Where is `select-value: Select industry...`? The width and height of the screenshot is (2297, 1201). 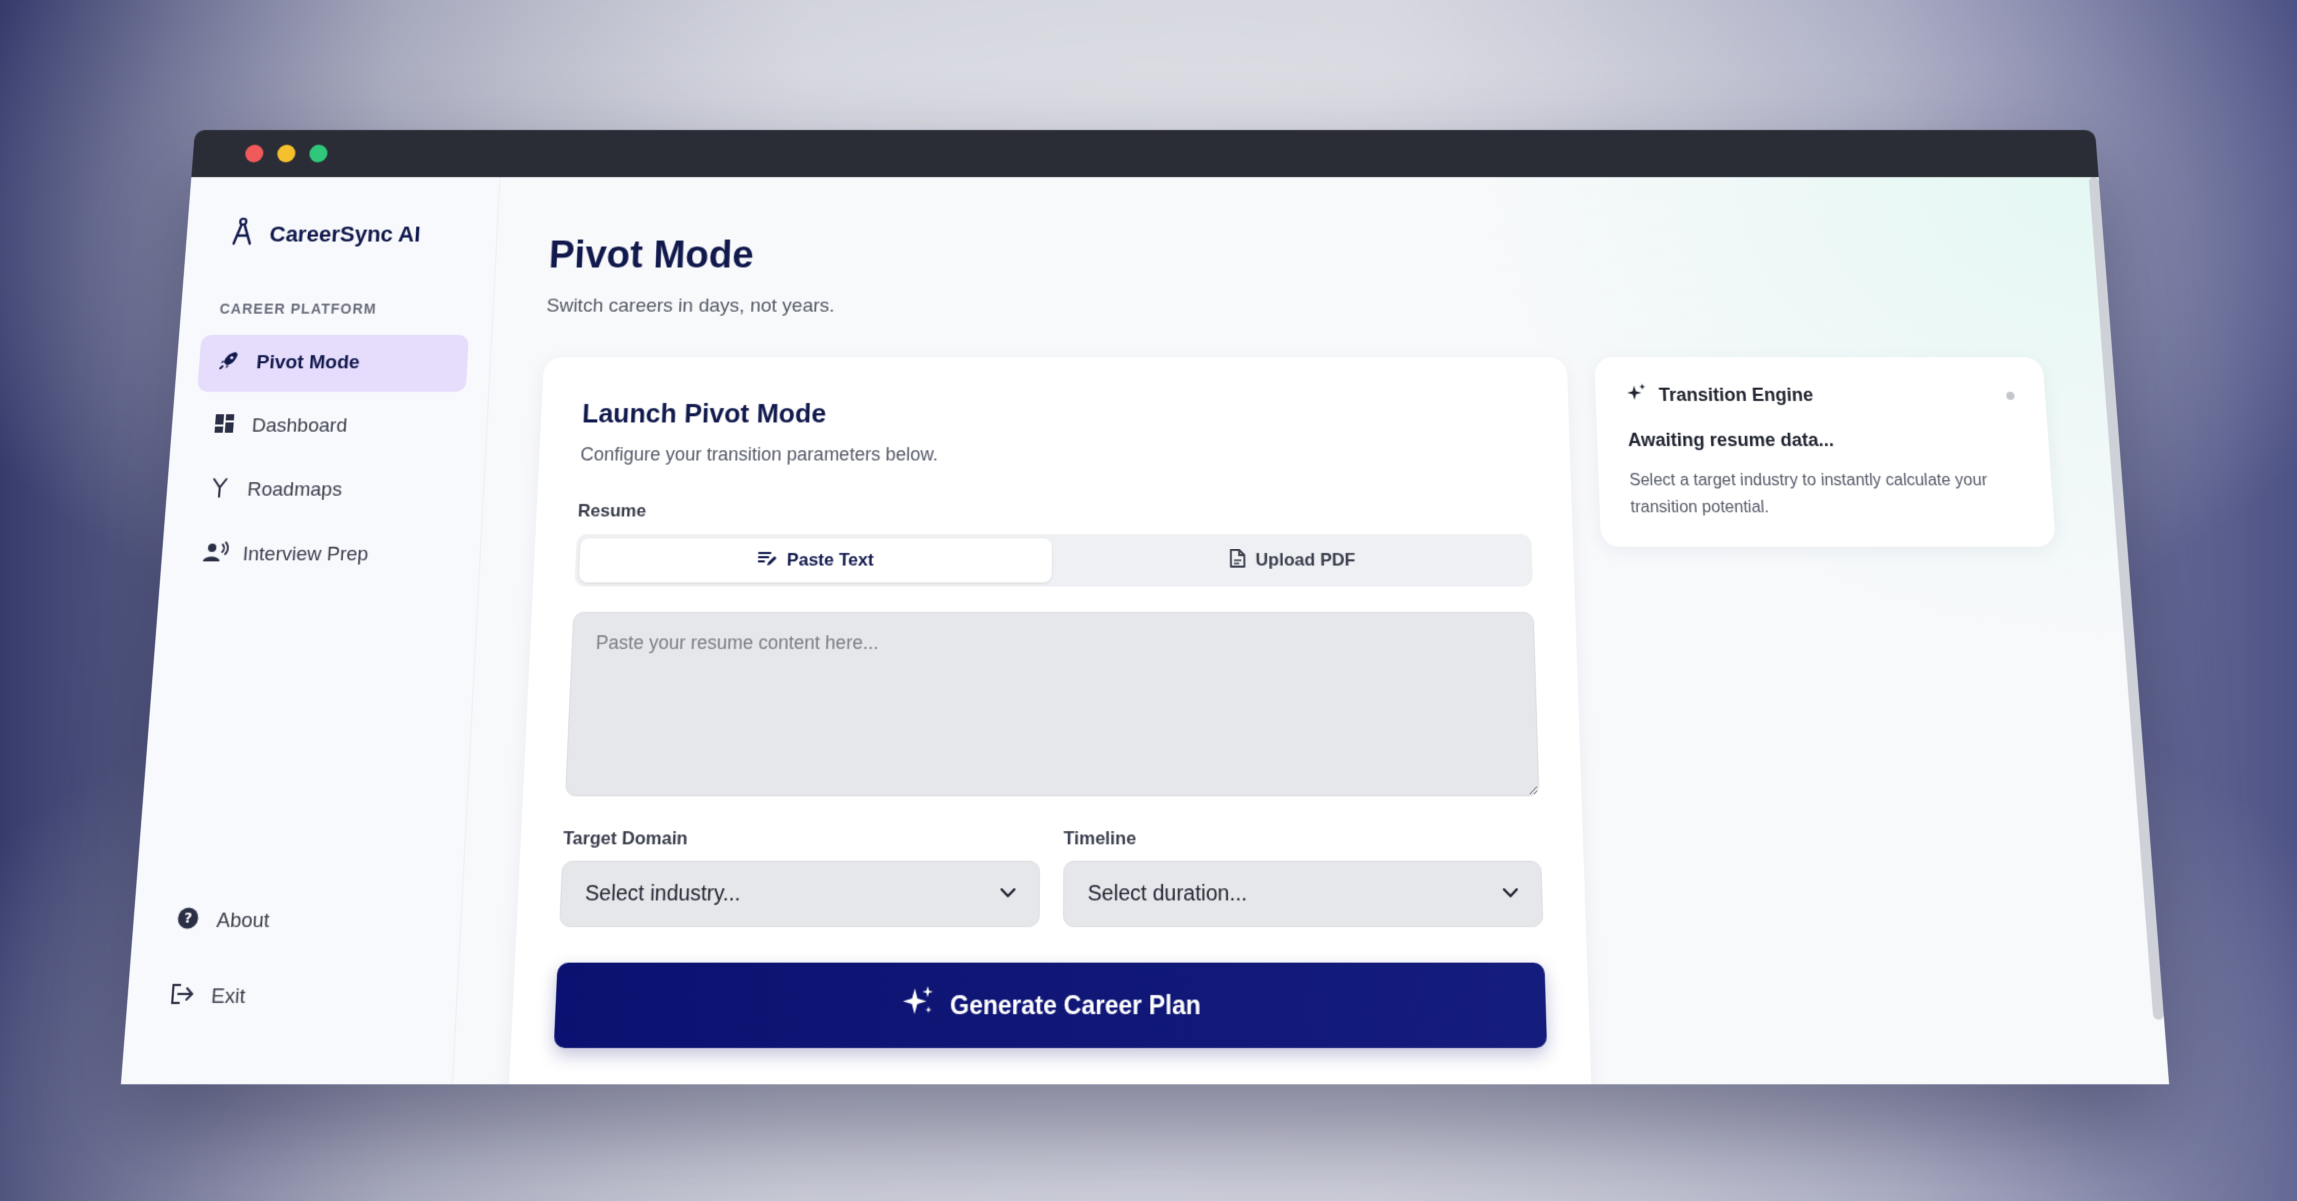
select-value: Select industry... is located at coordinates (662, 893).